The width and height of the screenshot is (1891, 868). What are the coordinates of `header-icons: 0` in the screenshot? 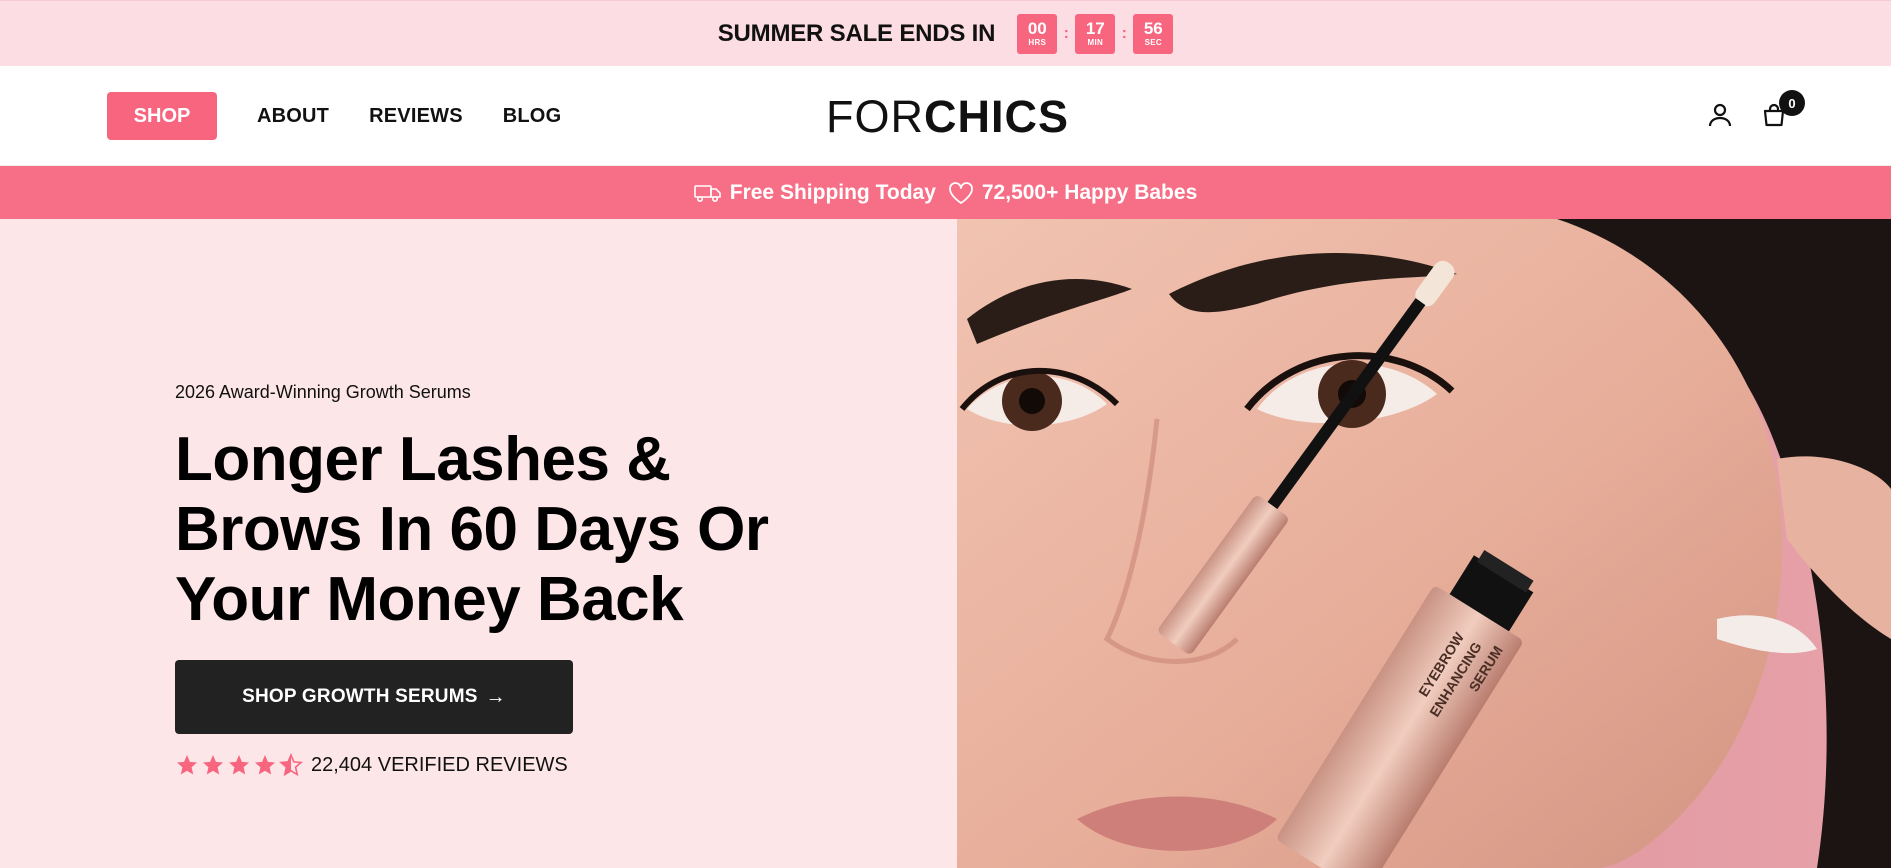 It's located at (1754, 111).